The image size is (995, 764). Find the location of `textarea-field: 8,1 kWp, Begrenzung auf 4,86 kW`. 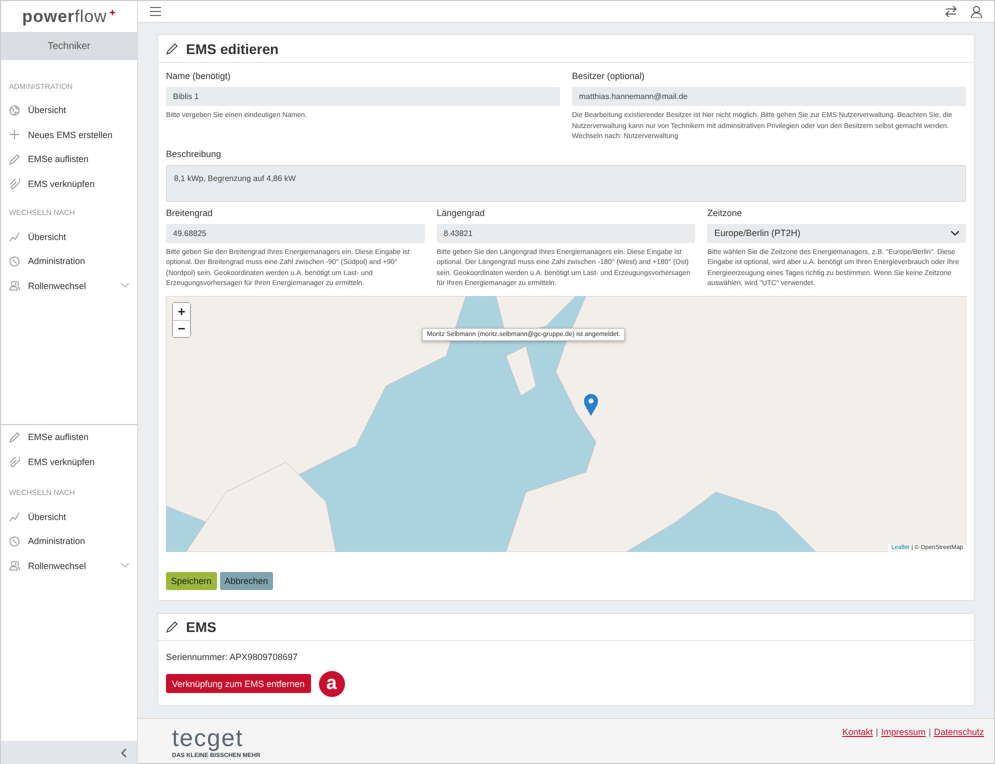

textarea-field: 8,1 kWp, Begrenzung auf 4,86 kW is located at coordinates (566, 183).